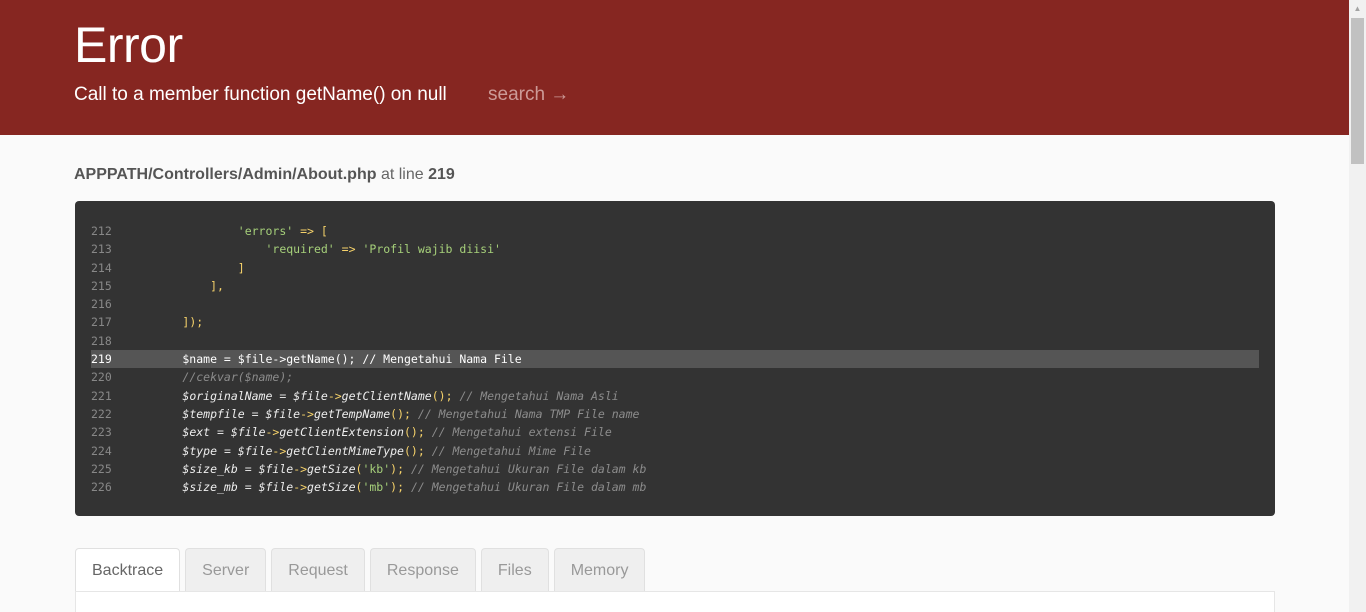  What do you see at coordinates (241, 267) in the screenshot?
I see `code-text: ]` at bounding box center [241, 267].